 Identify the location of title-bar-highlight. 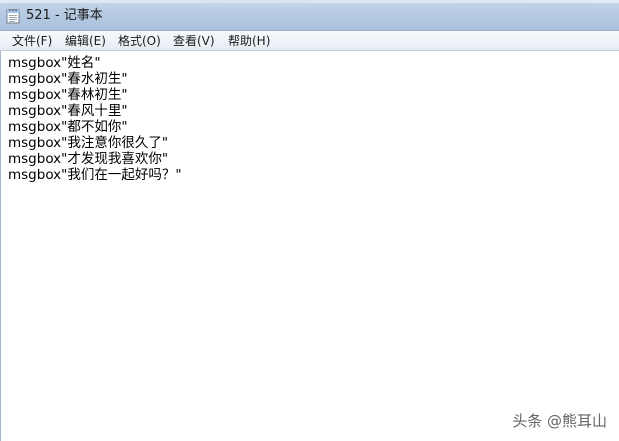
(309, 1).